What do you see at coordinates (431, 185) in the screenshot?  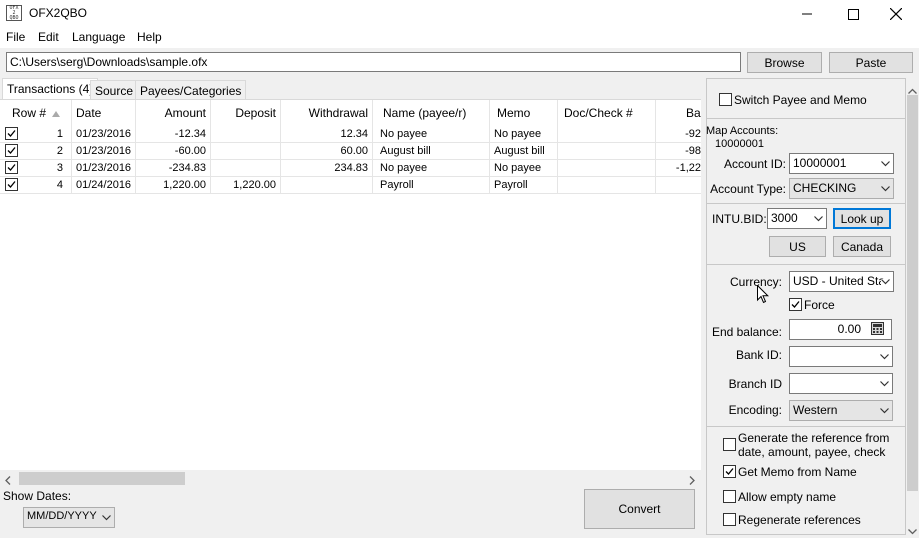 I see `payee-cell: Payroll` at bounding box center [431, 185].